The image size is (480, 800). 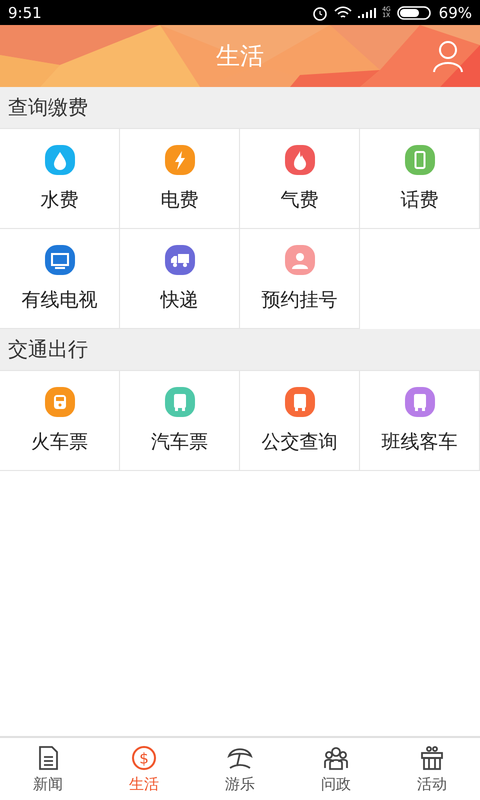 What do you see at coordinates (180, 159) in the screenshot?
I see `lightning-icon` at bounding box center [180, 159].